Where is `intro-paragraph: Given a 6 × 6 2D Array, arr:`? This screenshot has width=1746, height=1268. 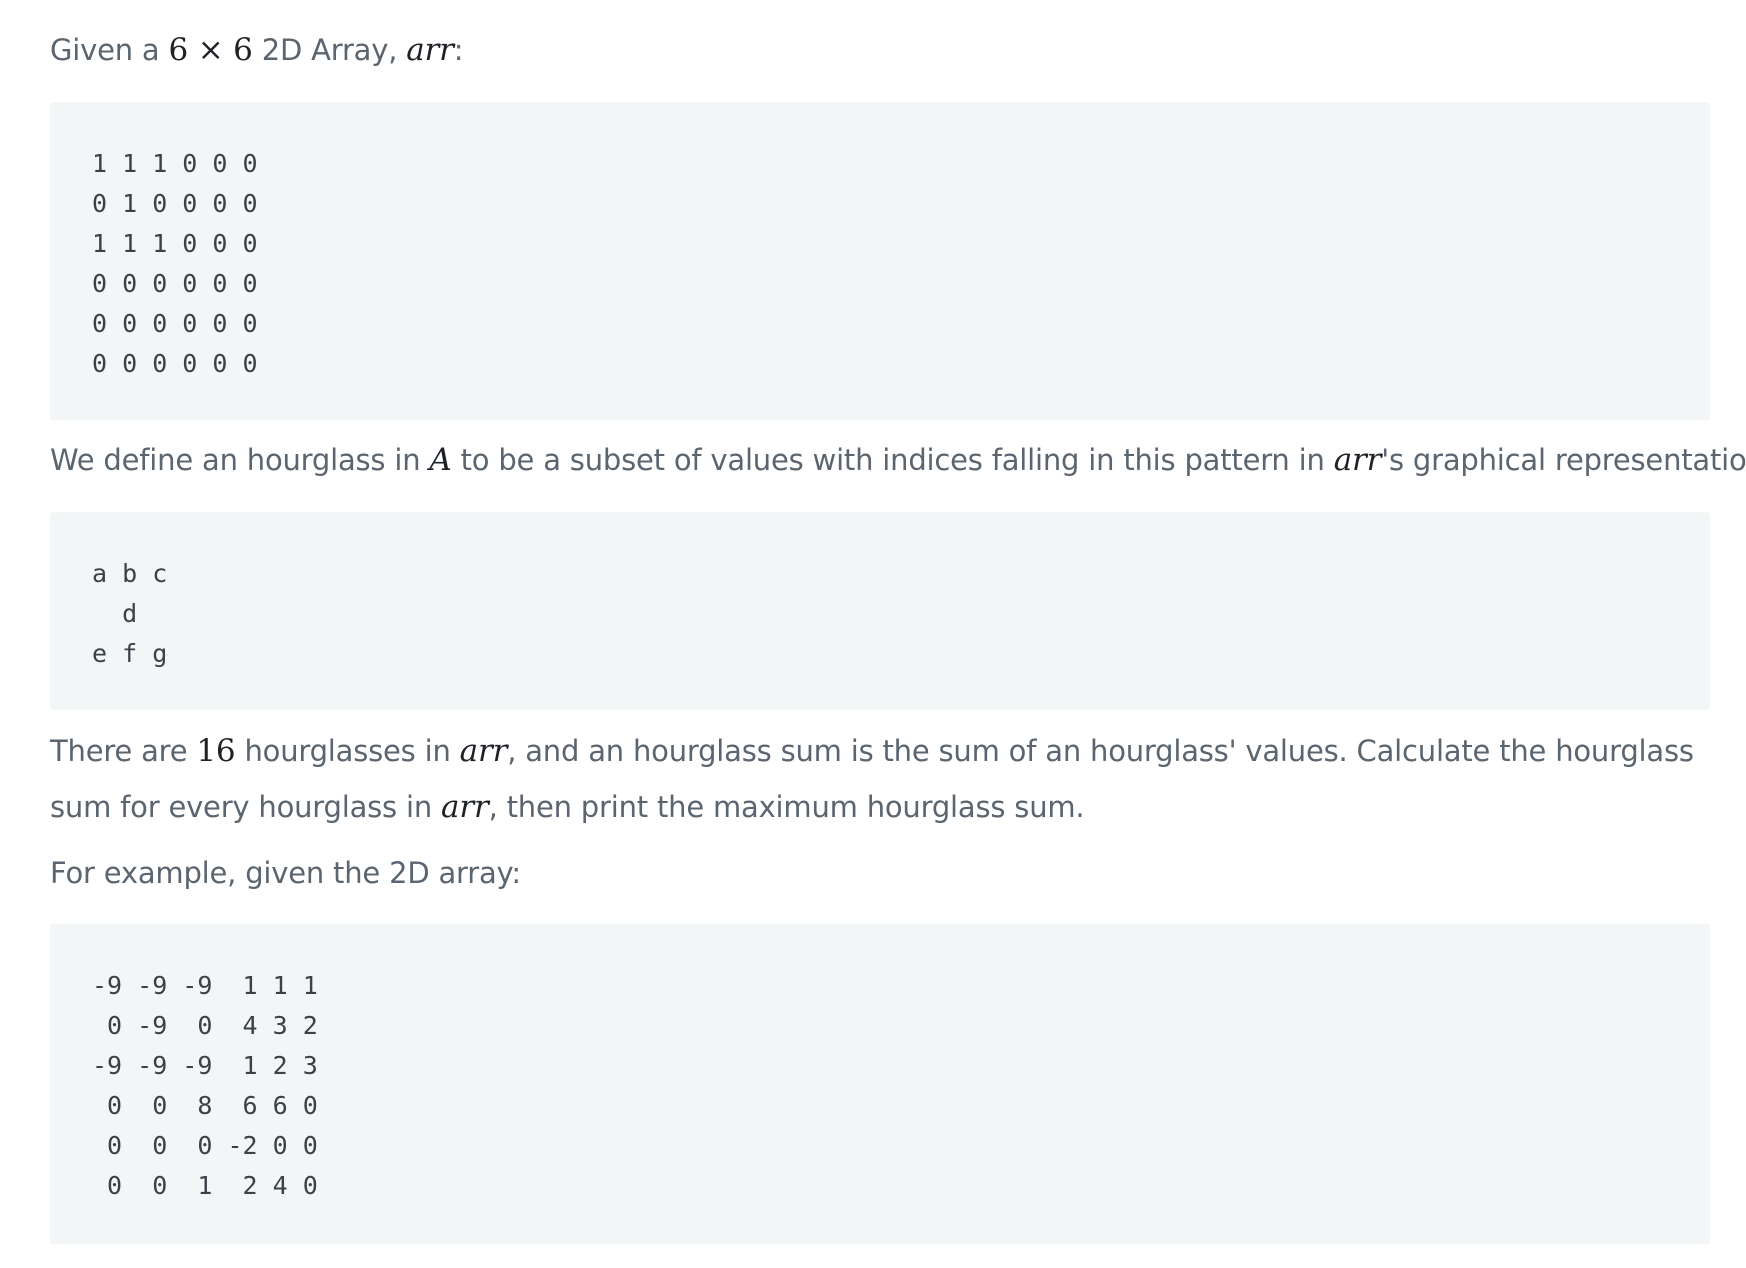
intro-paragraph: Given a 6 × 6 2D Array, arr: is located at coordinates (257, 50).